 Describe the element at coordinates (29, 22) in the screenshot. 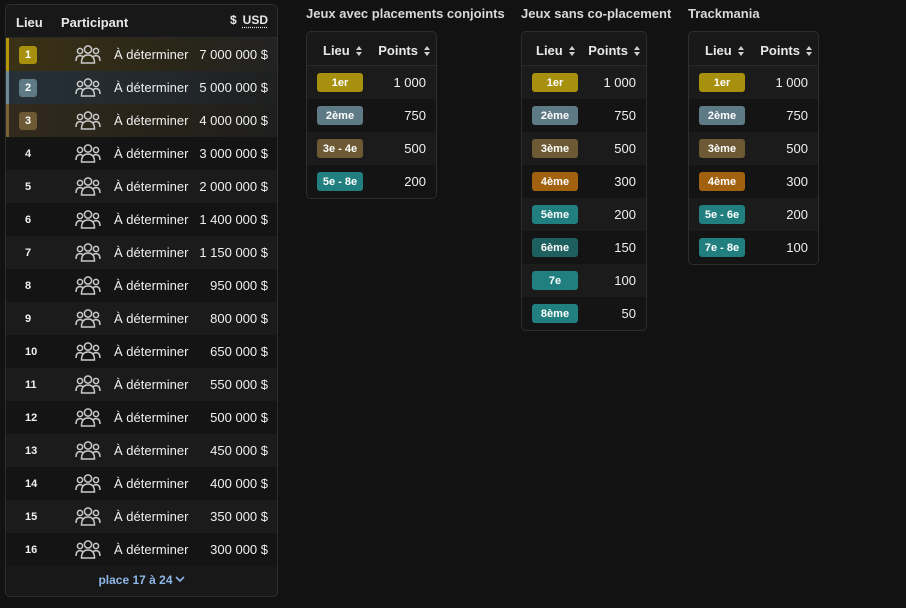

I see `header-place: Lieu` at that location.